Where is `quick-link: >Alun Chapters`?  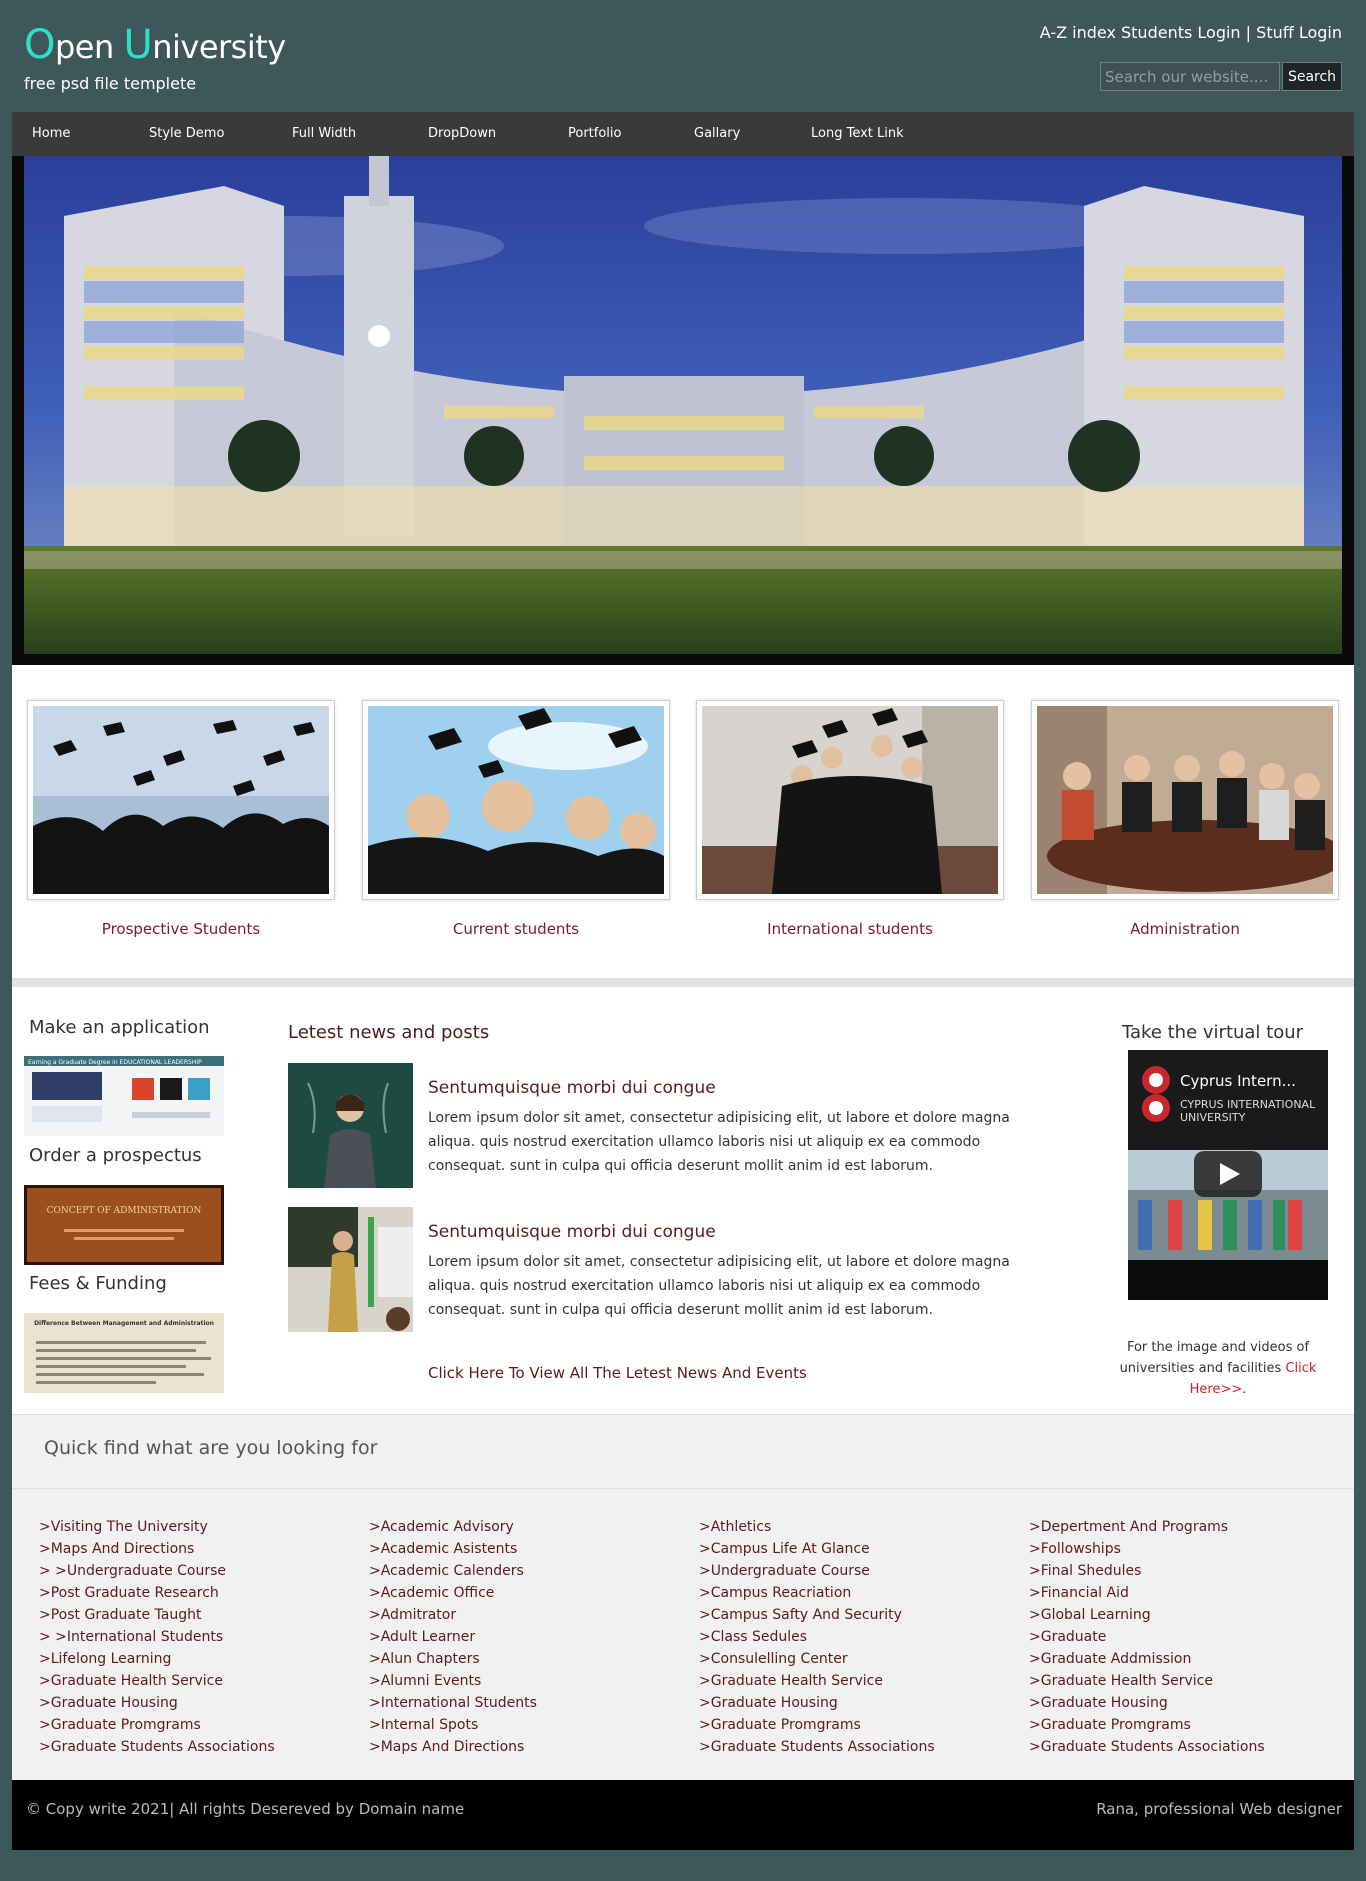 quick-link: >Alun Chapters is located at coordinates (519, 1659).